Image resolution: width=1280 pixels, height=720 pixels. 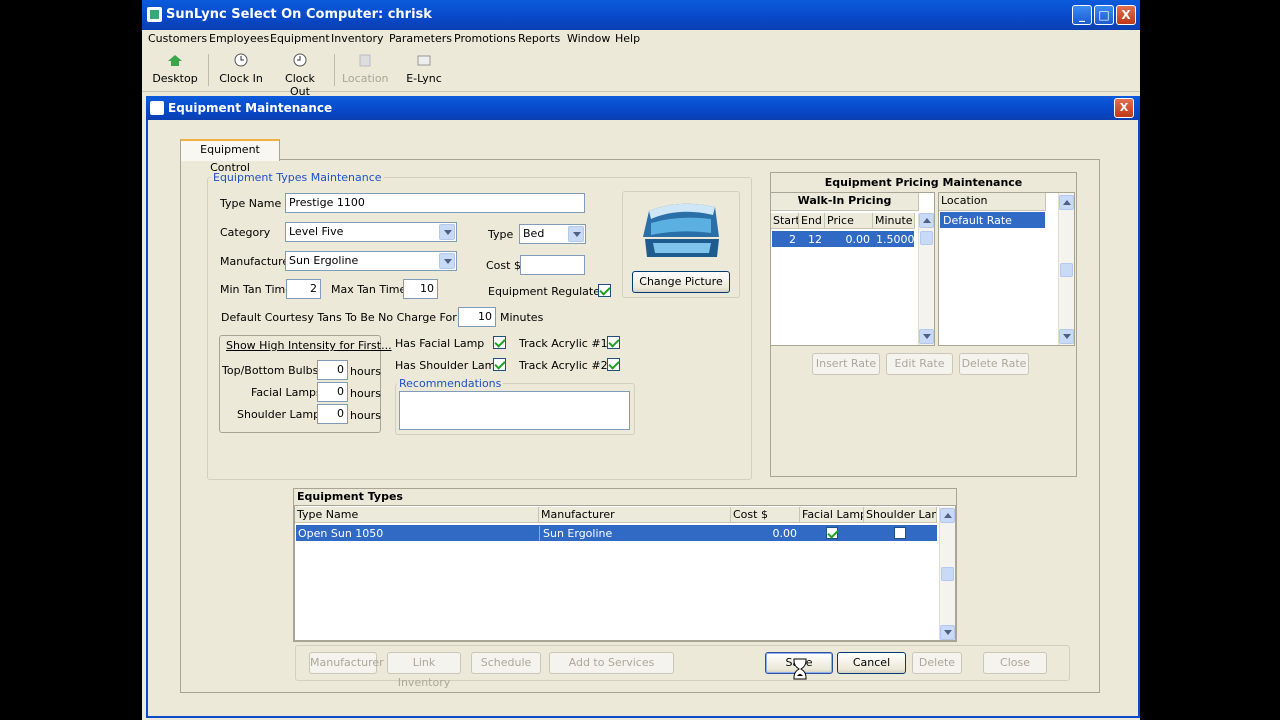 I want to click on clock-out-button: Clock Out, so click(x=300, y=74).